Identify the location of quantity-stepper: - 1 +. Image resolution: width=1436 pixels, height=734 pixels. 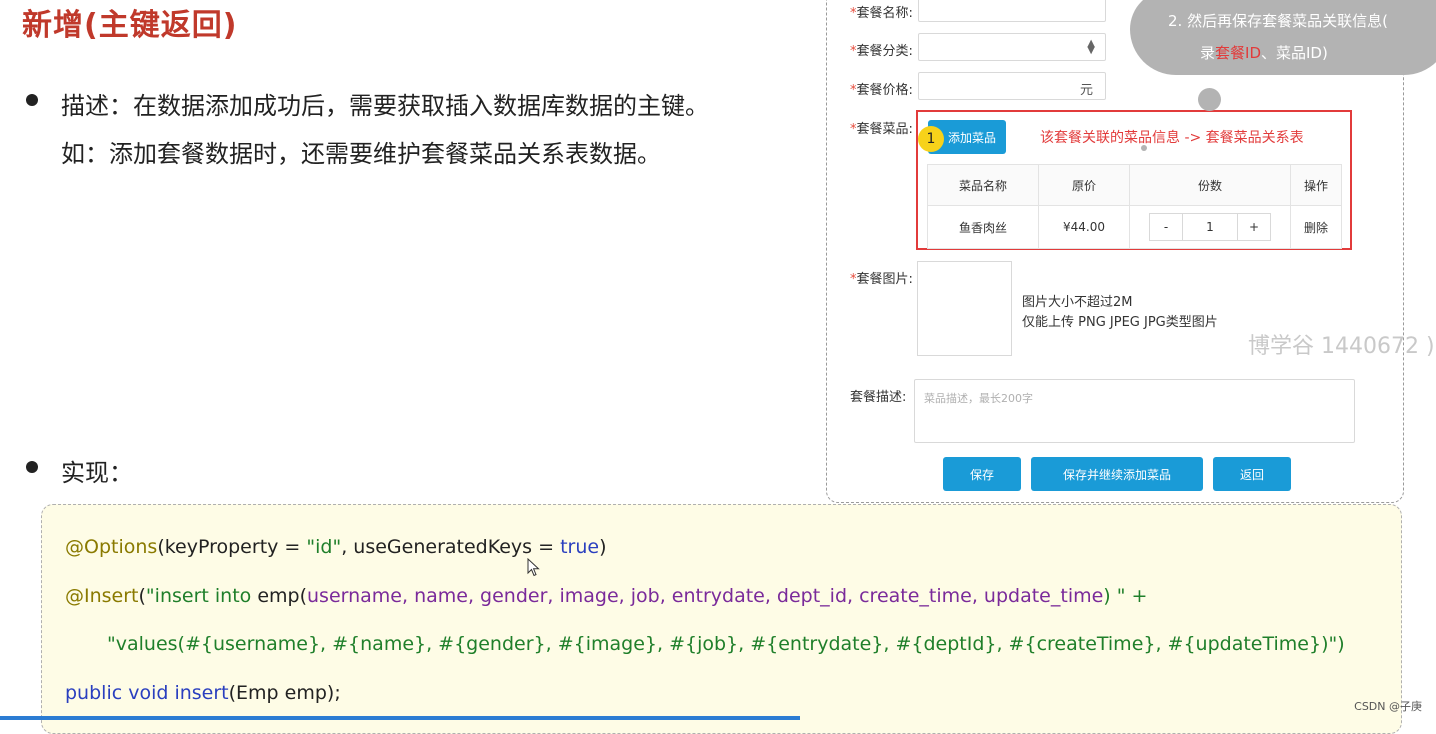
(1210, 227).